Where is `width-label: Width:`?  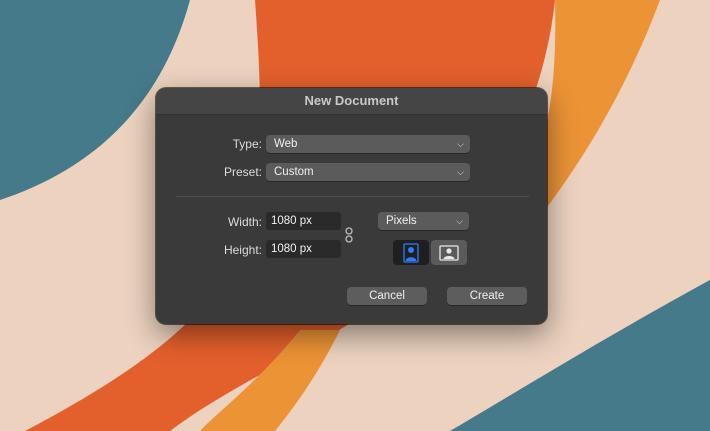
width-label: Width: is located at coordinates (244, 222).